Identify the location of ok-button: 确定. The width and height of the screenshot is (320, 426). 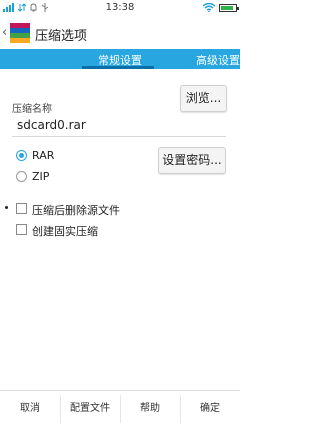
(210, 408).